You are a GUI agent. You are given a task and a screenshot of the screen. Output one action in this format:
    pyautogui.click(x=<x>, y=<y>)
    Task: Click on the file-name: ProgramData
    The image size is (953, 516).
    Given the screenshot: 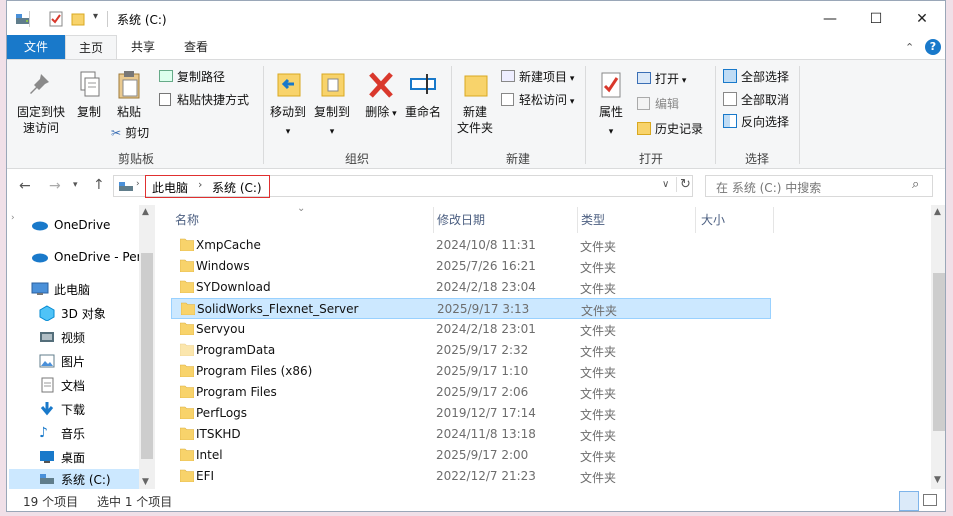 What is the action you would take?
    pyautogui.click(x=236, y=350)
    